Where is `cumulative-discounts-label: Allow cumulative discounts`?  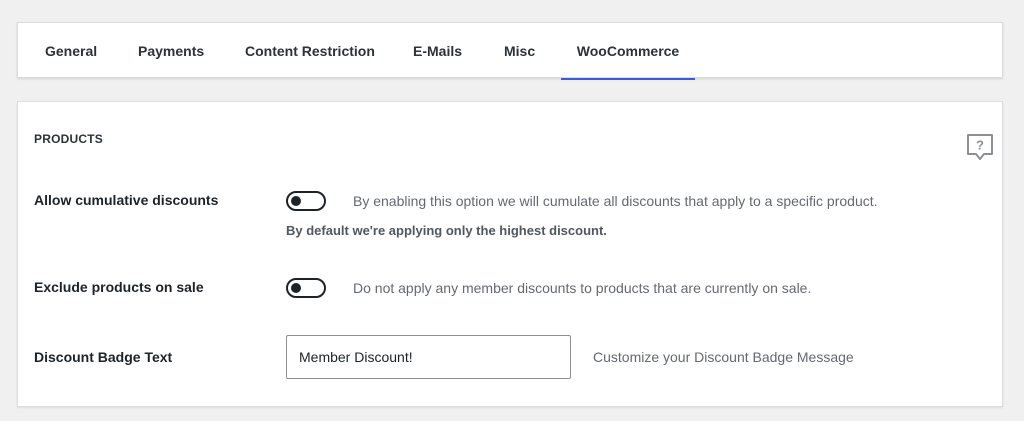 cumulative-discounts-label: Allow cumulative discounts is located at coordinates (126, 200).